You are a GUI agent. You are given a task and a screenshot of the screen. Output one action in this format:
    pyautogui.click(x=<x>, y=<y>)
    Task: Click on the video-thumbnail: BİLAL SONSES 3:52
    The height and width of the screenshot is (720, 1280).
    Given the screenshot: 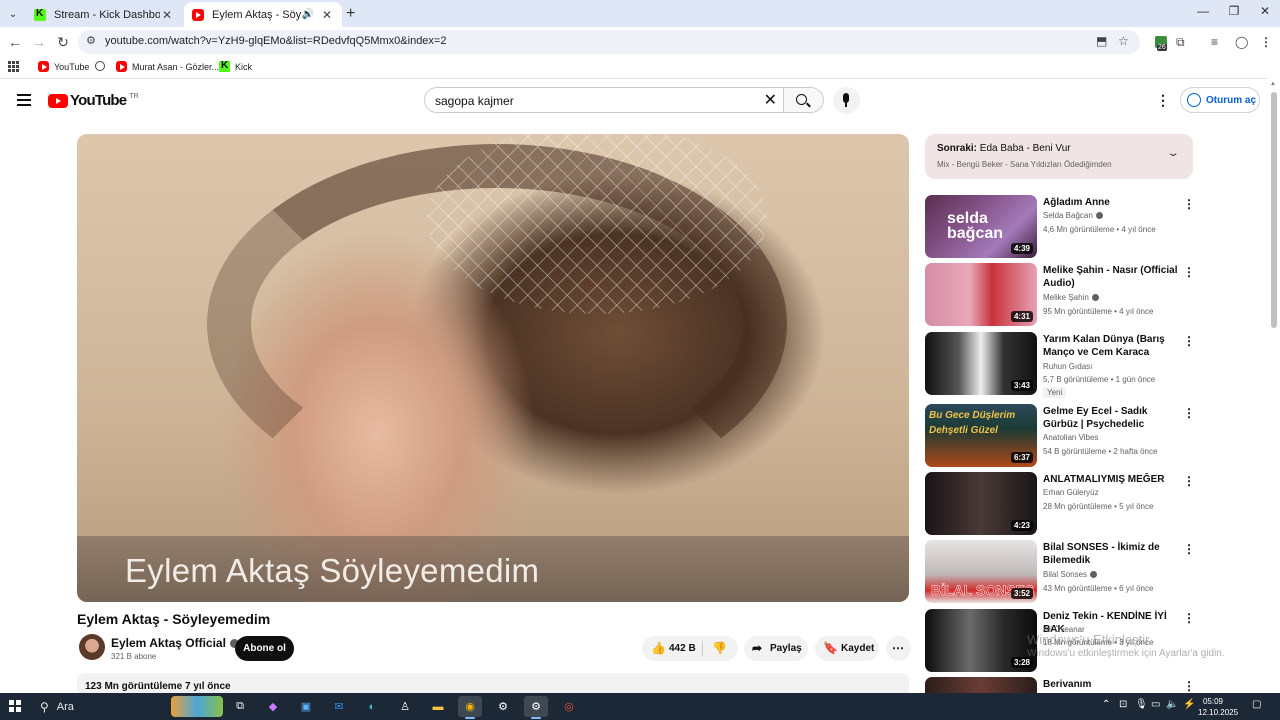 What is the action you would take?
    pyautogui.click(x=981, y=571)
    